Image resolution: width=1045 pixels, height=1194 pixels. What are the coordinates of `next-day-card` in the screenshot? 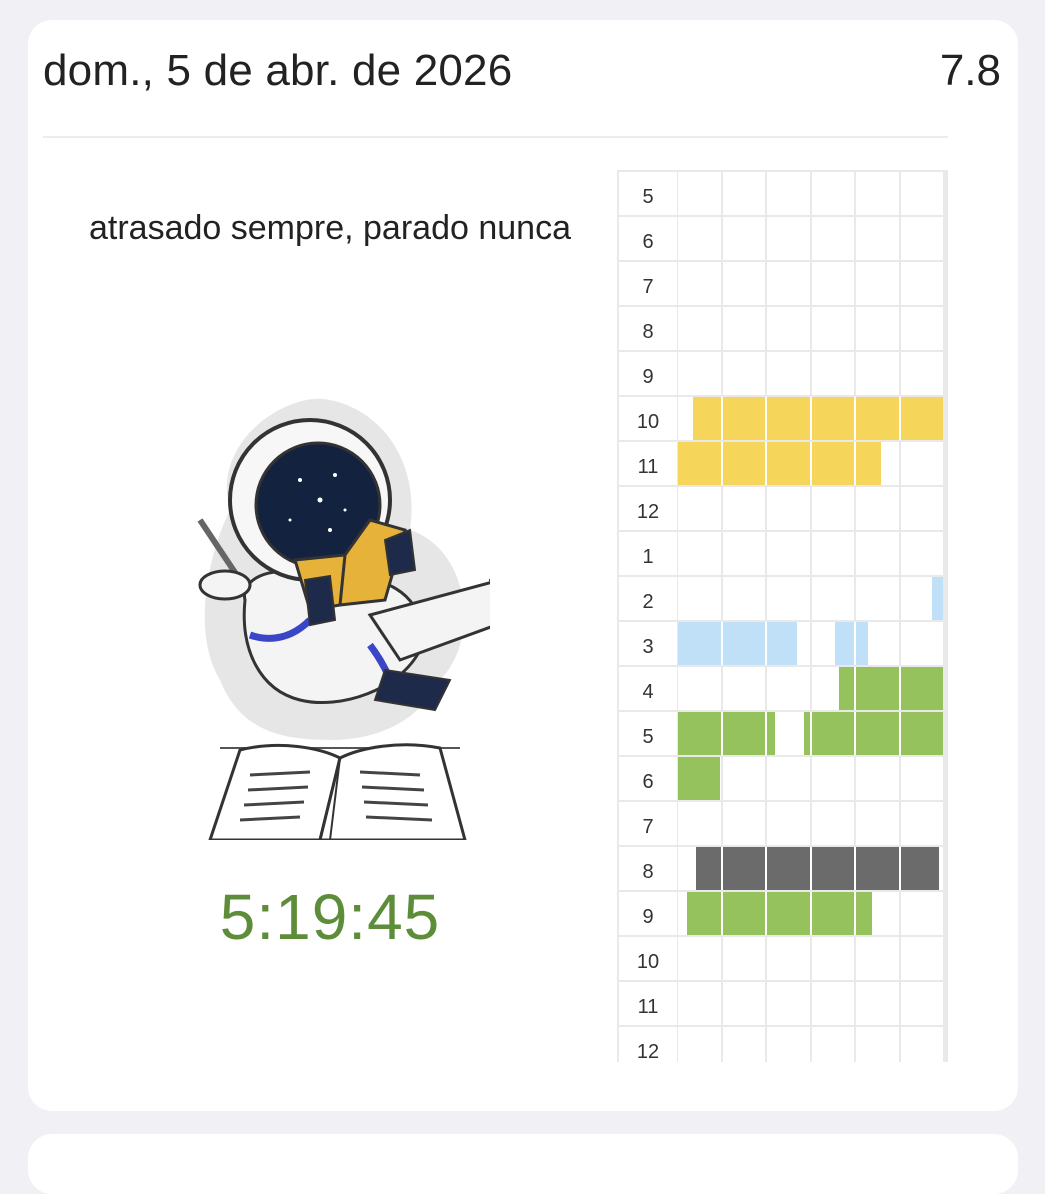 It's located at (523, 1164).